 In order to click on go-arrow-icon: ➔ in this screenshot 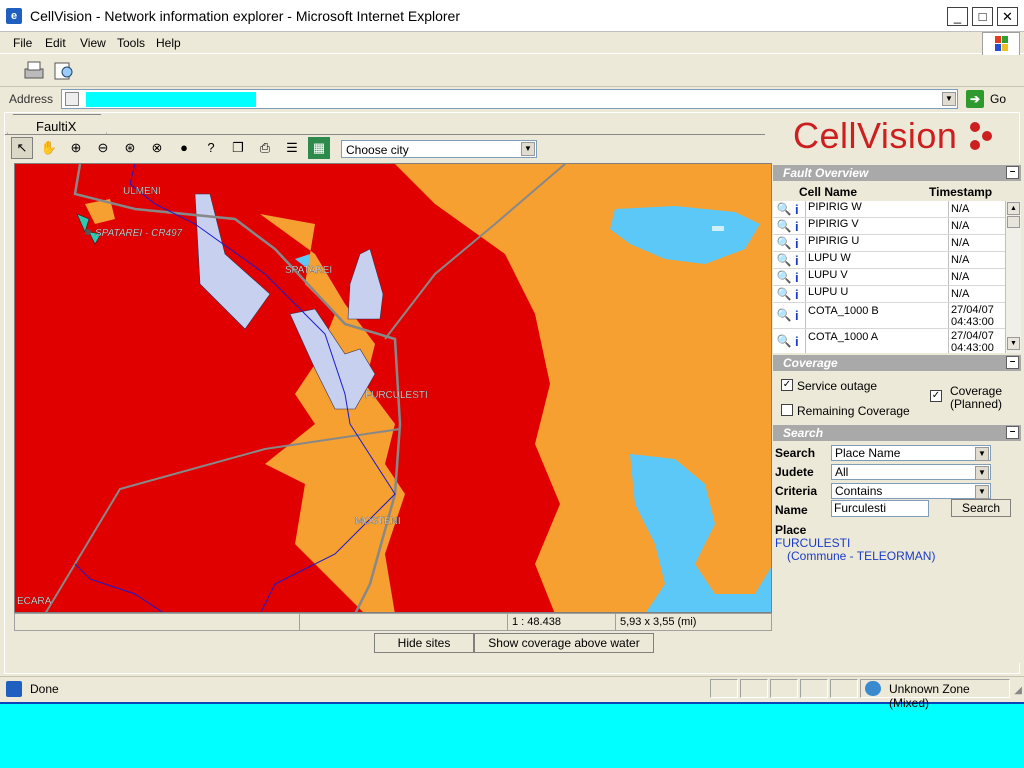, I will do `click(975, 99)`.